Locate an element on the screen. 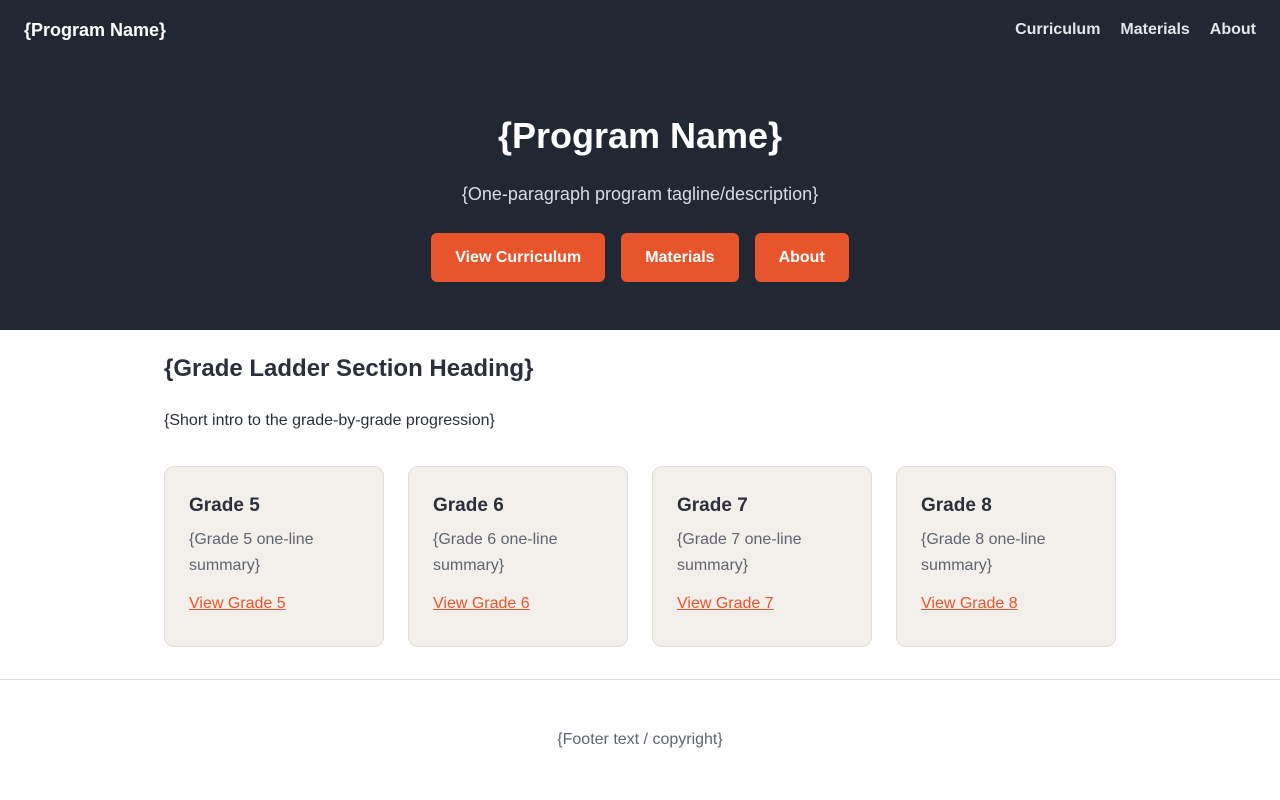 Image resolution: width=1280 pixels, height=800 pixels. about-button: About is located at coordinates (801, 257).